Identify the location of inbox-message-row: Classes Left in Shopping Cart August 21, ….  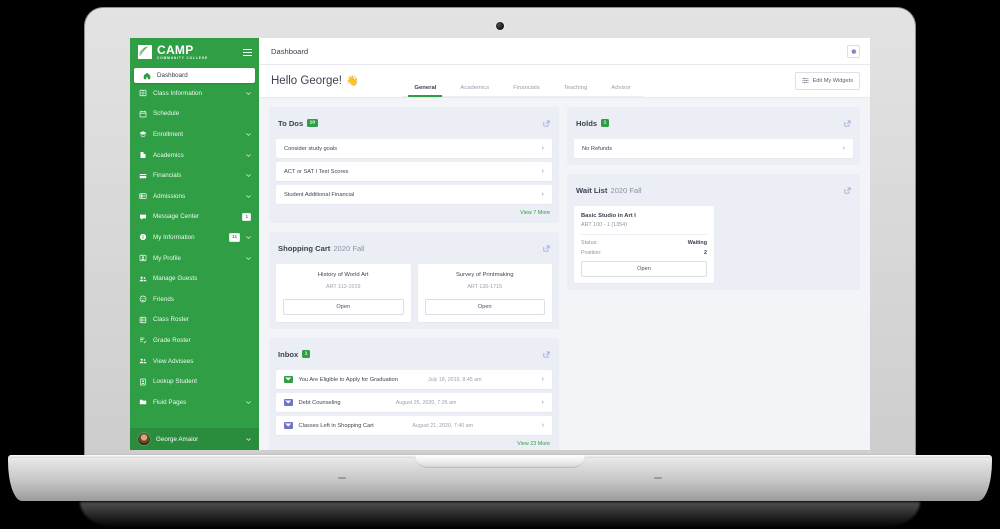
(414, 425).